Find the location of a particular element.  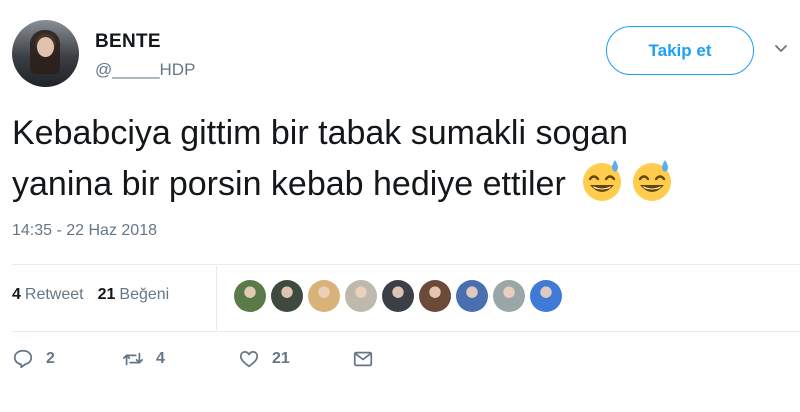

like-count: 21 is located at coordinates (281, 358).